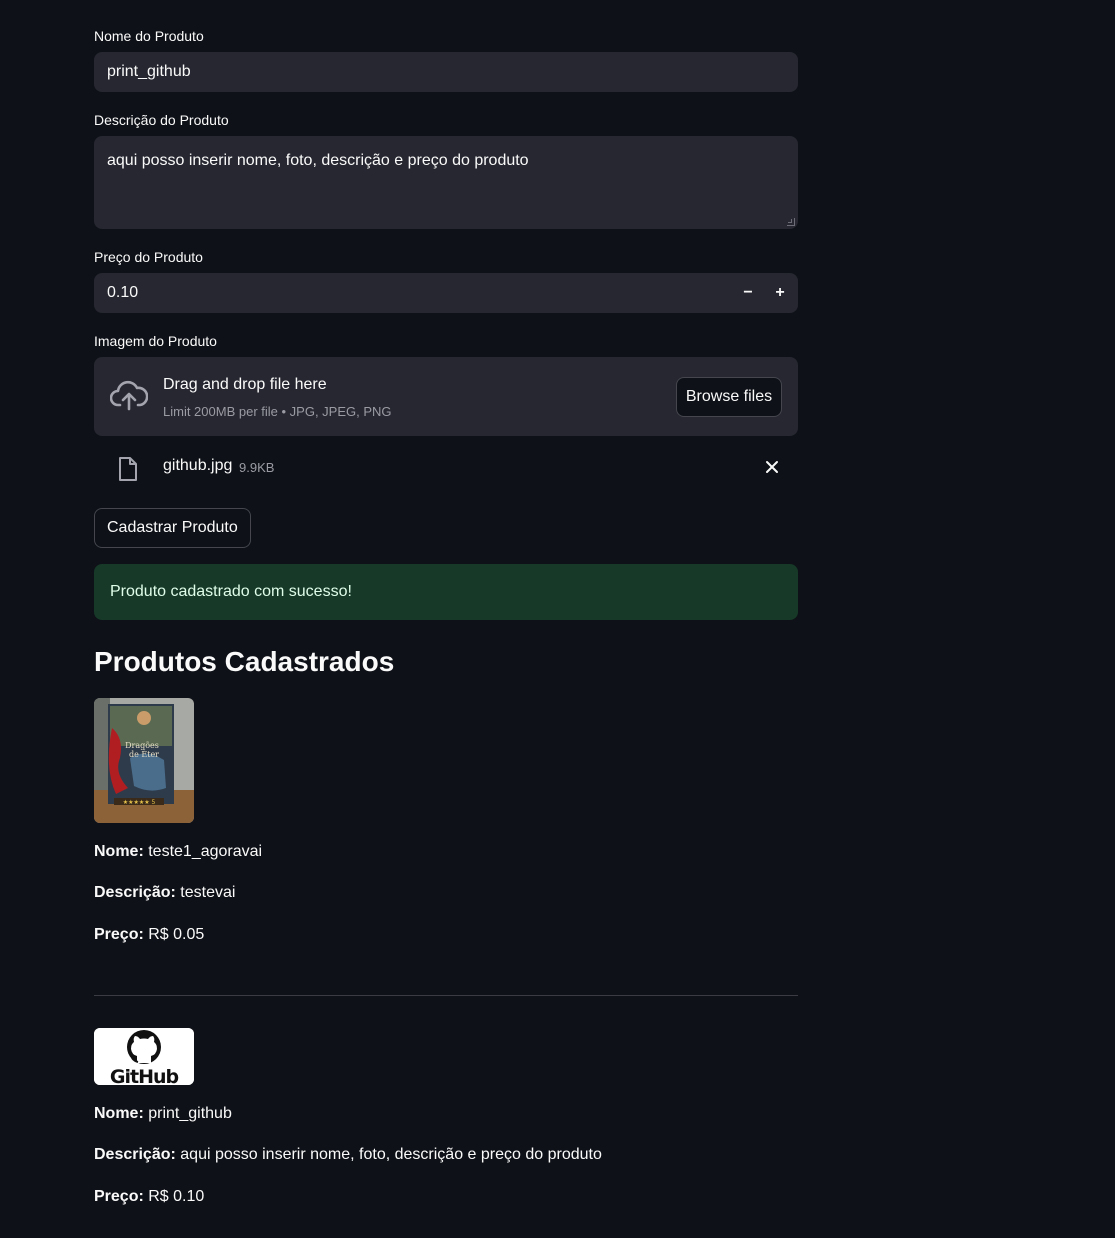 Image resolution: width=1115 pixels, height=1238 pixels. What do you see at coordinates (142, 745) in the screenshot?
I see `svg-text: Dragões` at bounding box center [142, 745].